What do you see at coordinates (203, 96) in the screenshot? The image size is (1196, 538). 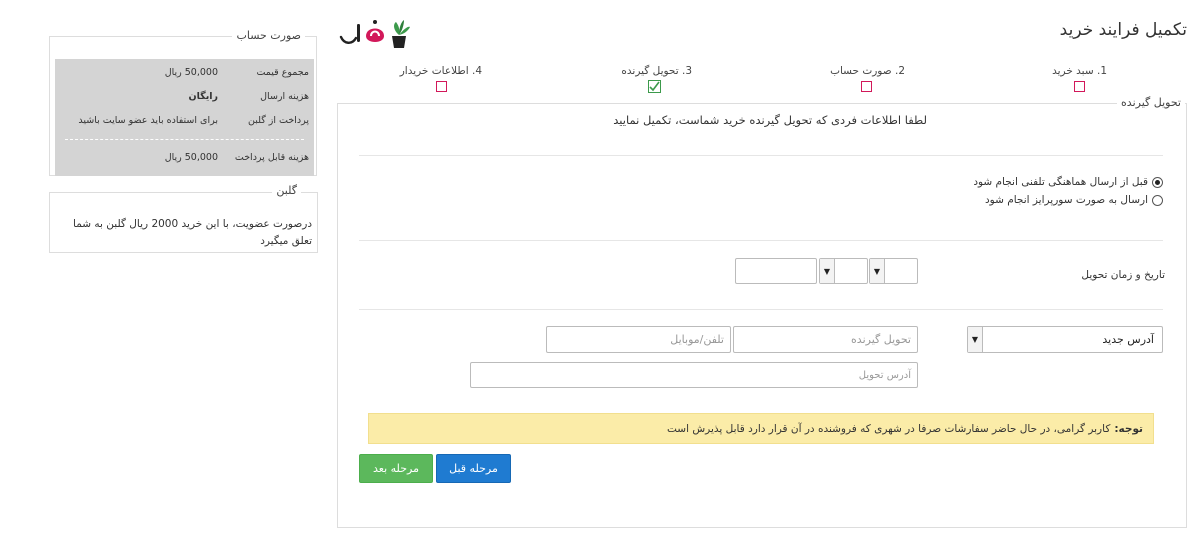 I see `invoice-shipping-value: رایگان` at bounding box center [203, 96].